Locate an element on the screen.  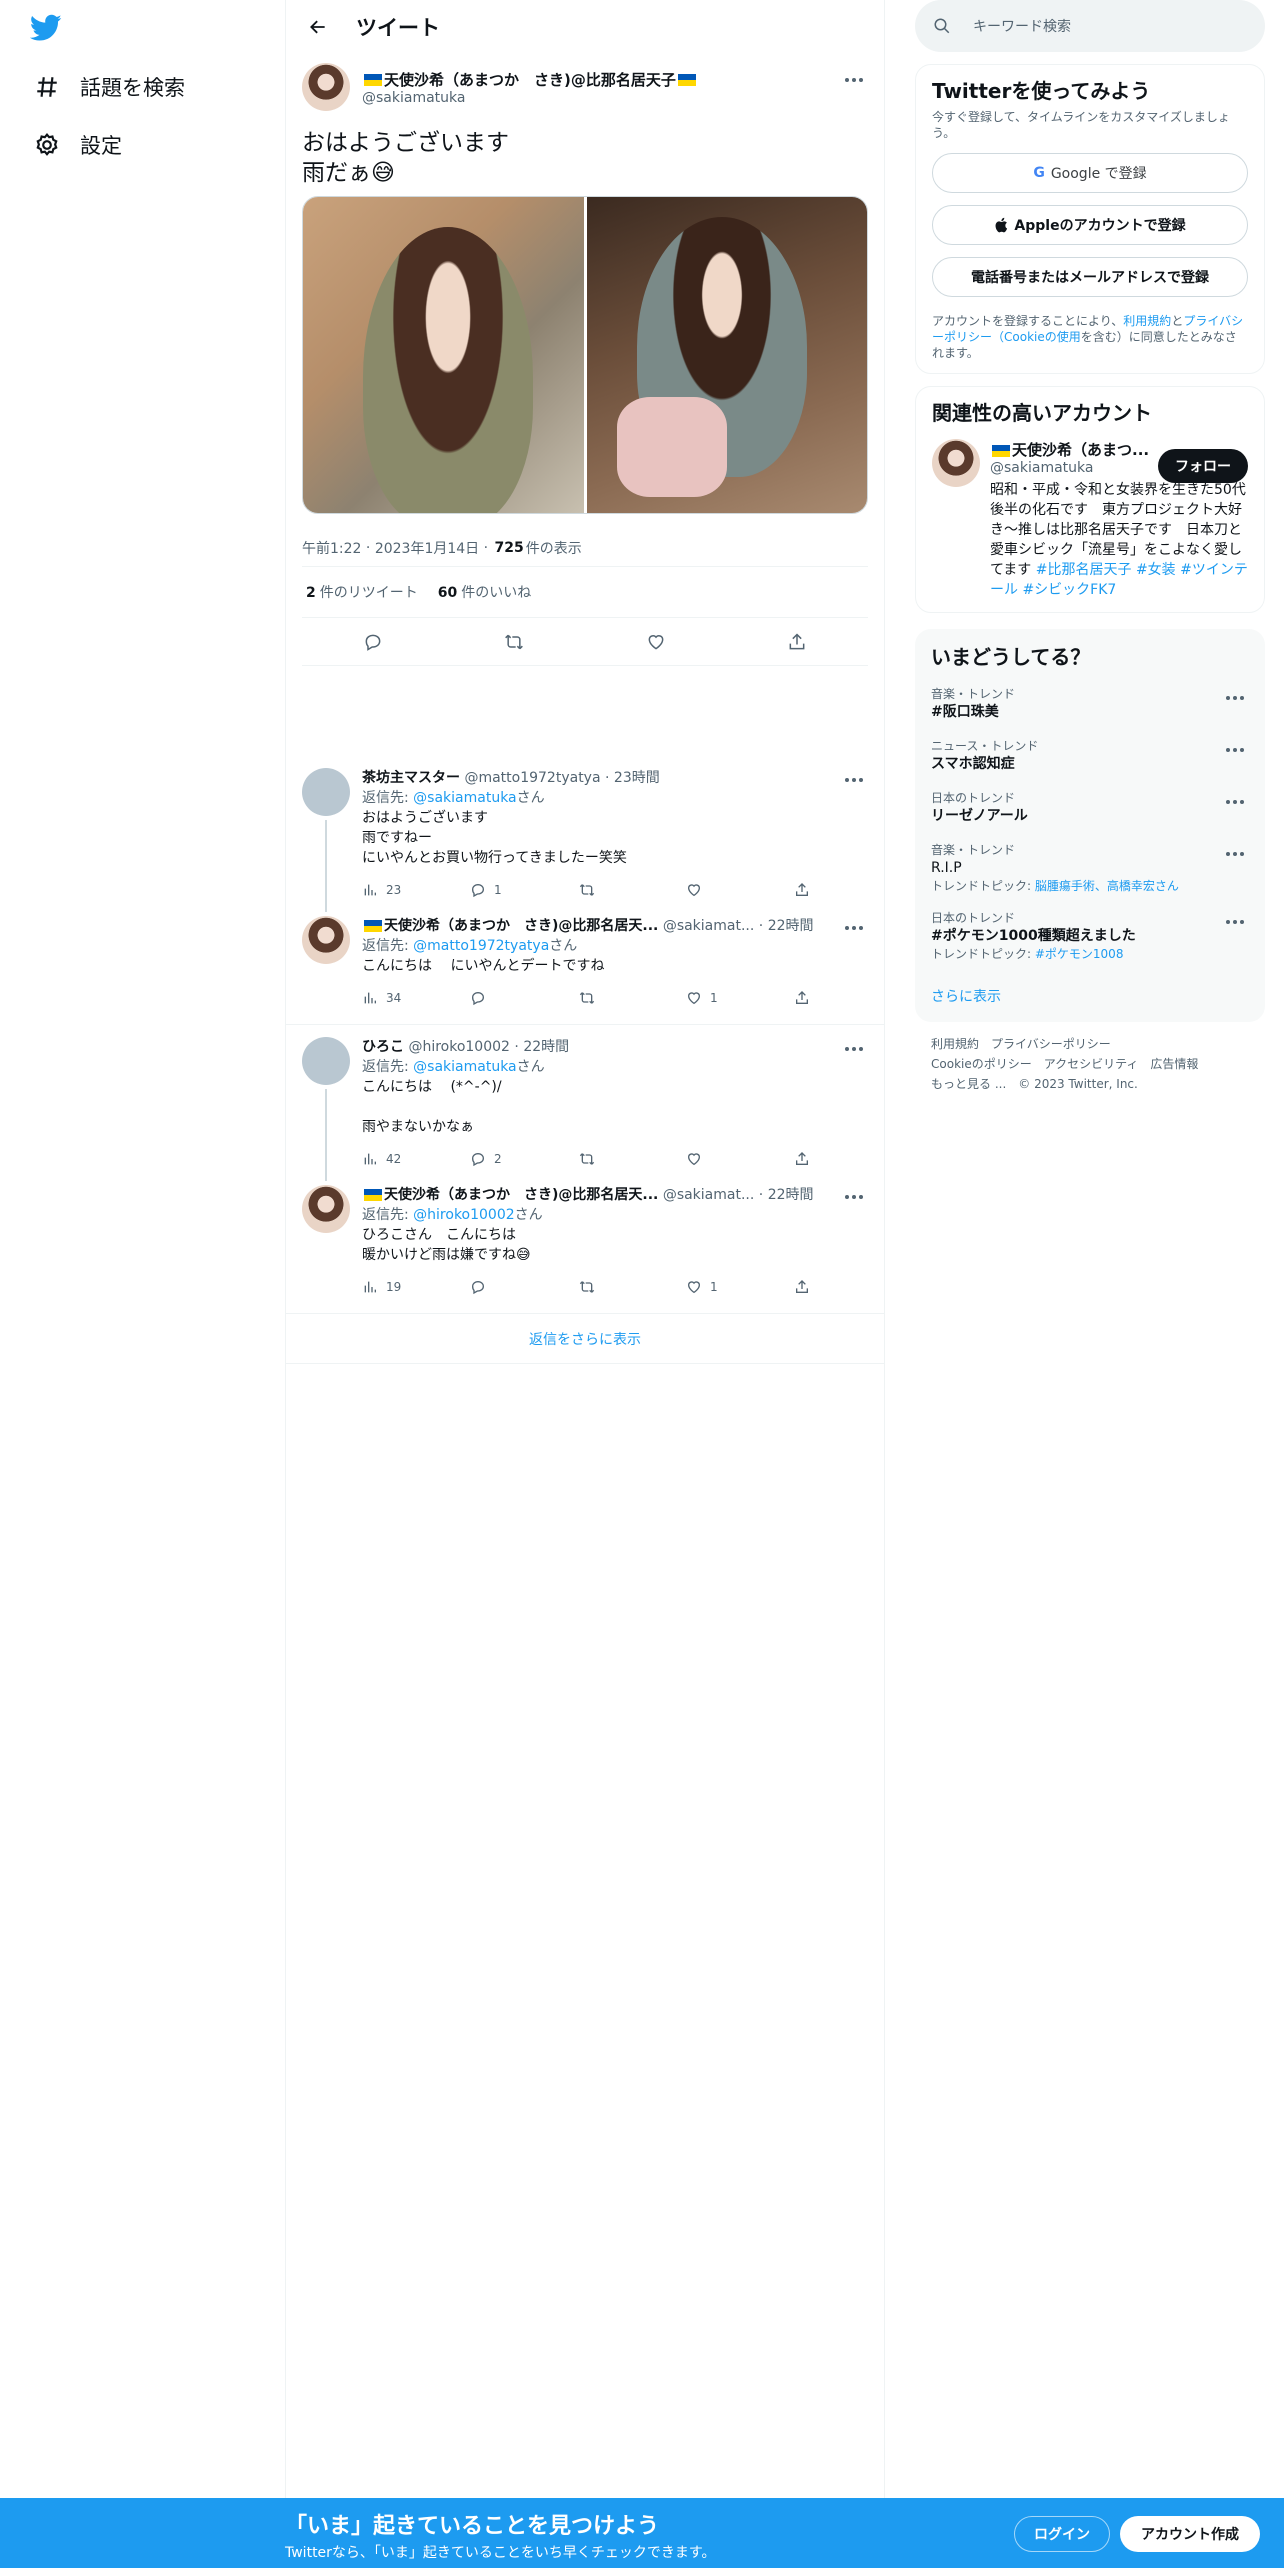
retweet-count: 2 件のリツイート is located at coordinates (362, 592).